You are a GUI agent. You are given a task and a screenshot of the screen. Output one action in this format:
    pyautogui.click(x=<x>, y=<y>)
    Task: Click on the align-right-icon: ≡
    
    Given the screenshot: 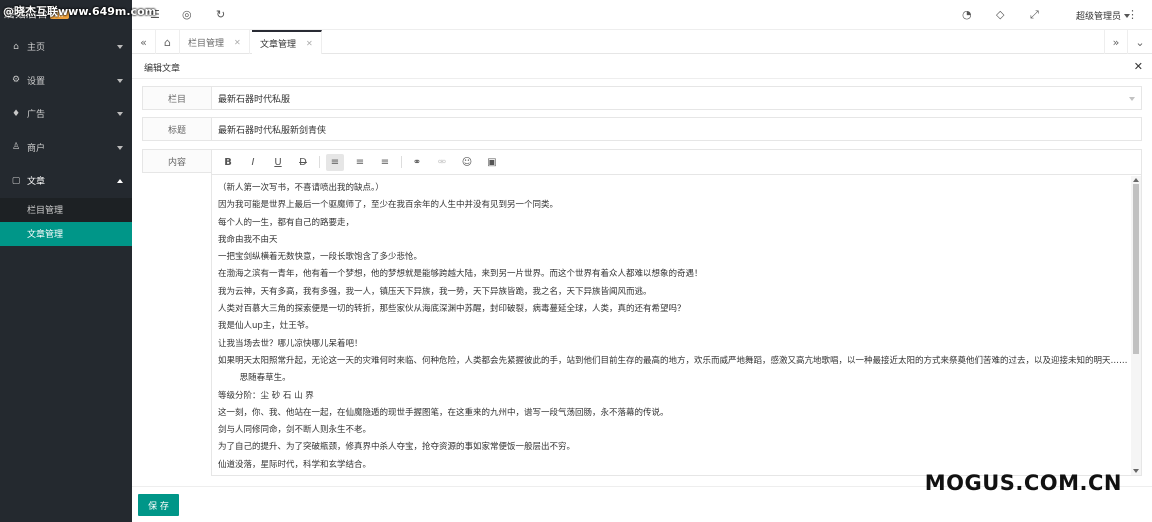 What is the action you would take?
    pyautogui.click(x=385, y=162)
    